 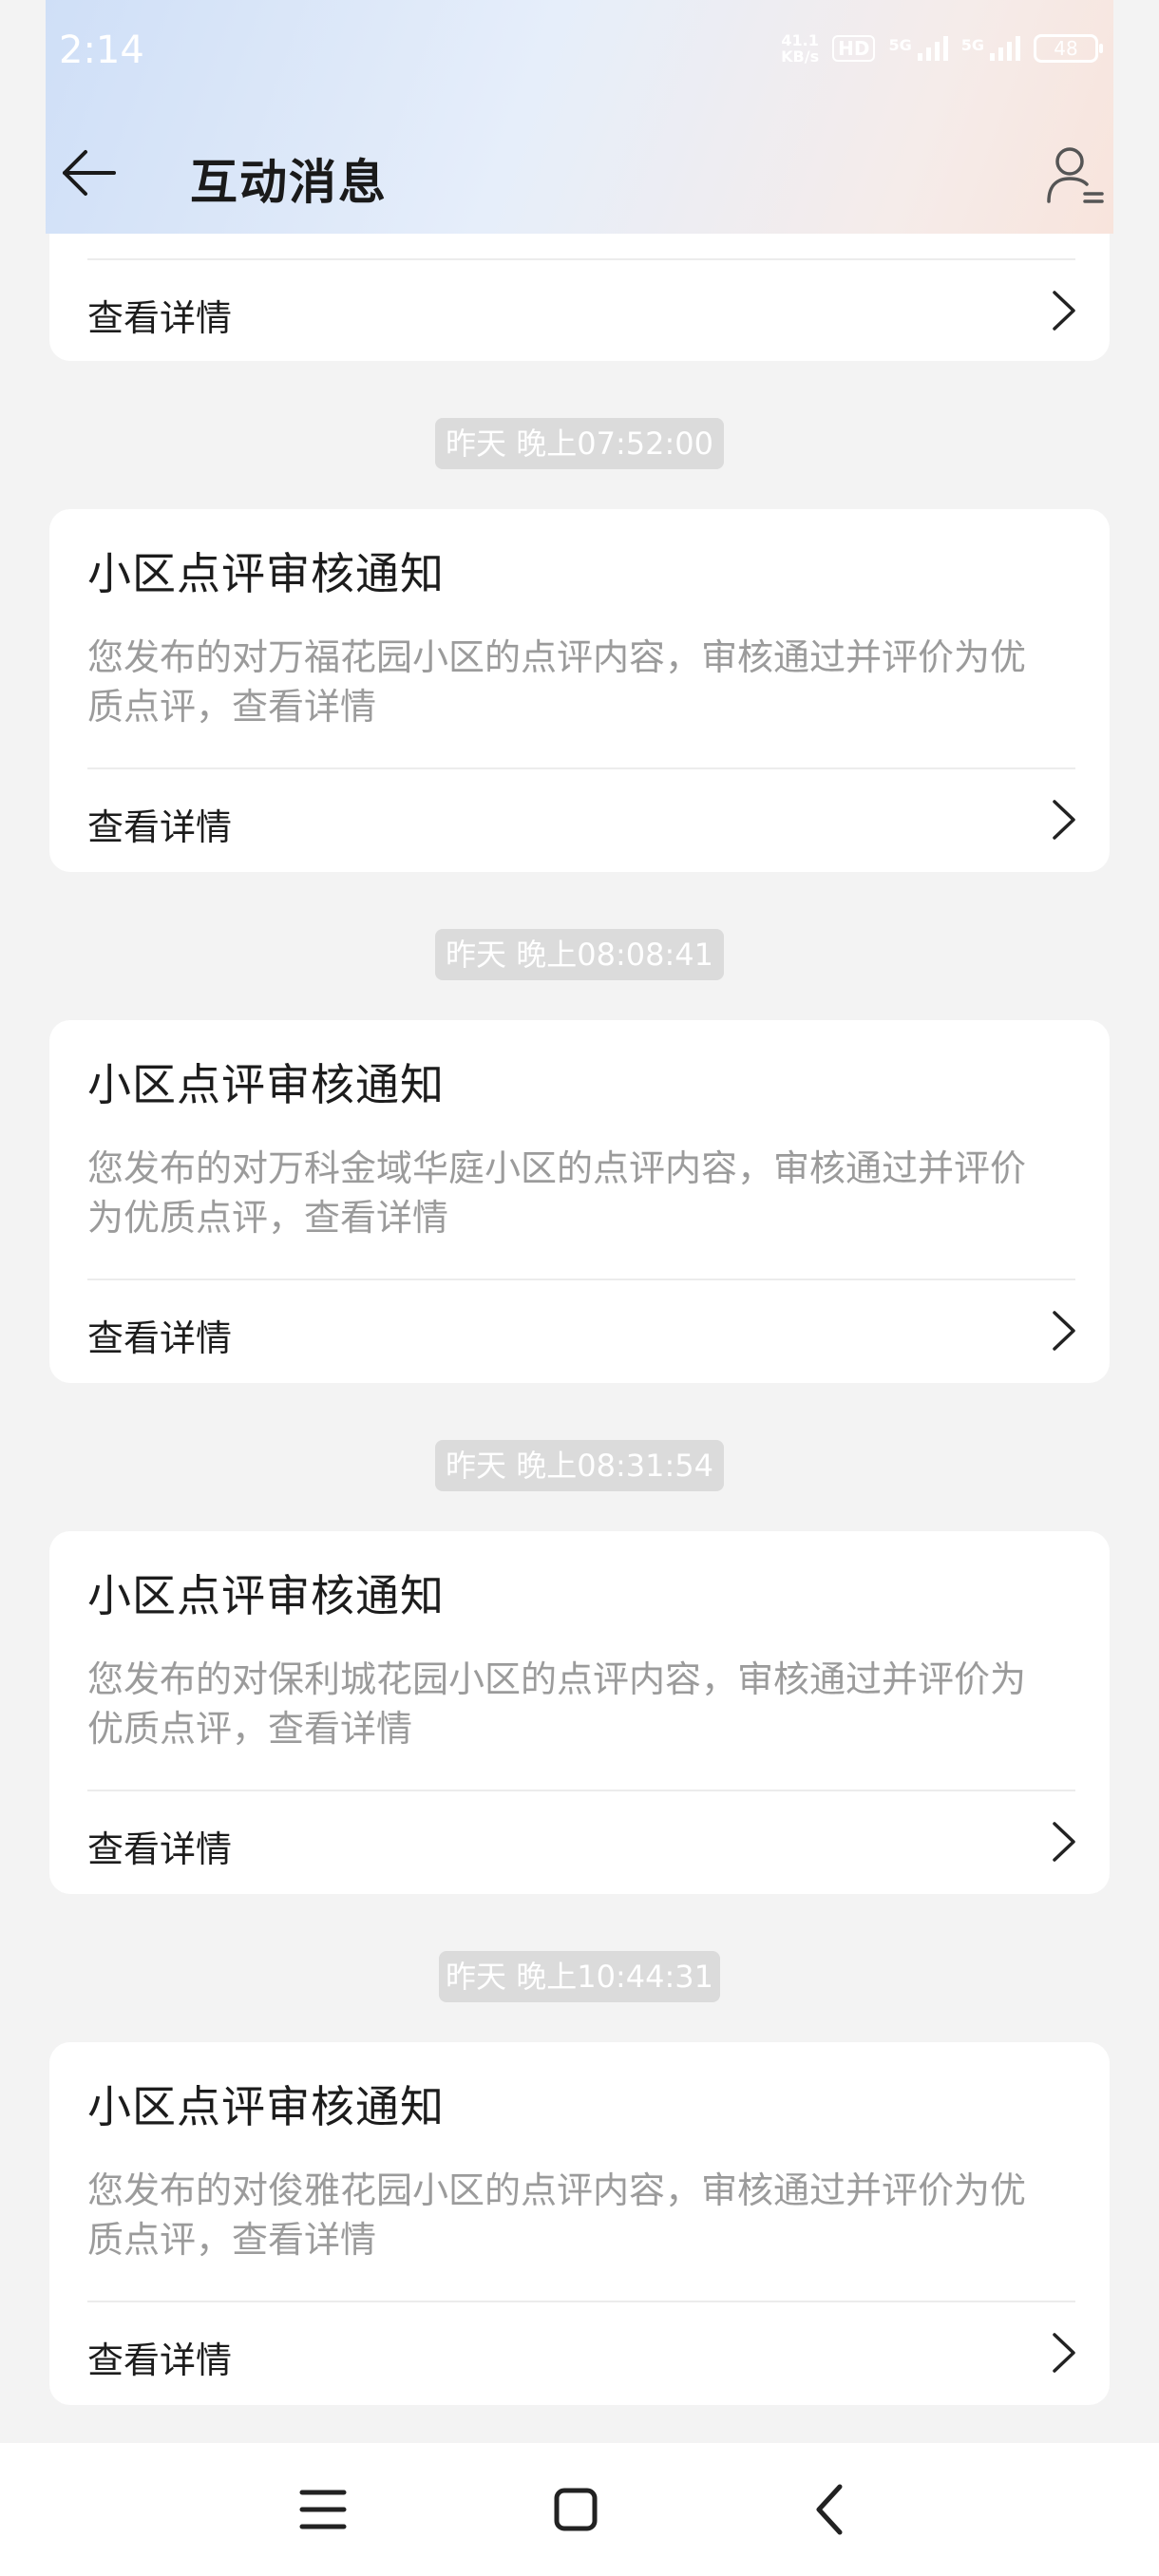 I want to click on message-timestamp: 昨天 晚上07:52:00, so click(x=579, y=443).